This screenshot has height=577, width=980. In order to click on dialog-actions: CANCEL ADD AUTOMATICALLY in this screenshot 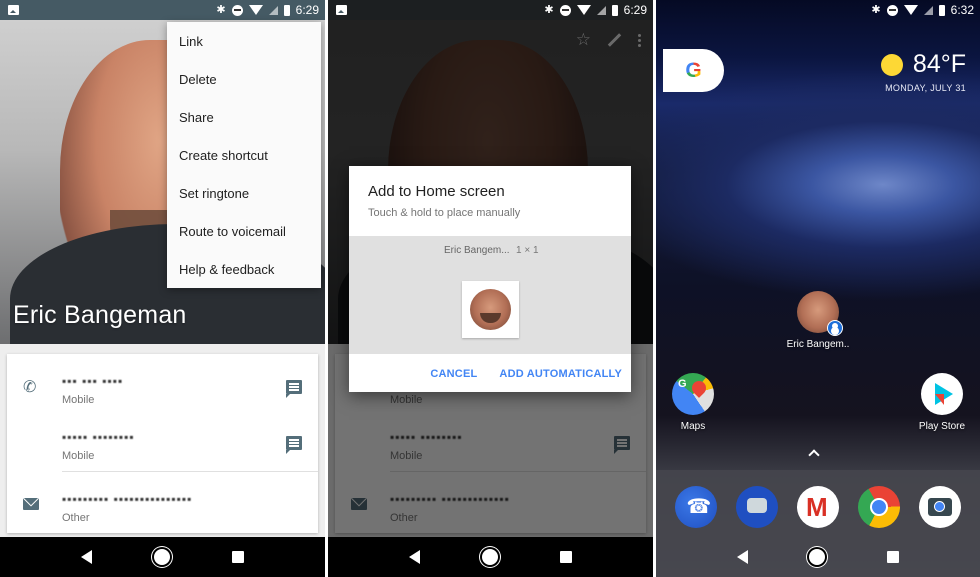, I will do `click(526, 374)`.